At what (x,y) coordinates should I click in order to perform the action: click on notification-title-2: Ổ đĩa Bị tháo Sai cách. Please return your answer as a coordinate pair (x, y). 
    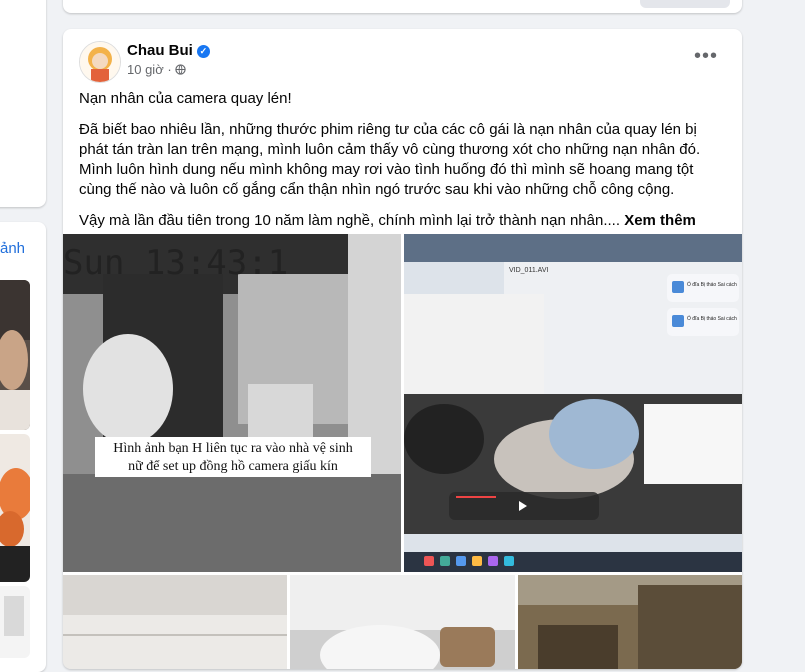
    Looking at the image, I should click on (712, 318).